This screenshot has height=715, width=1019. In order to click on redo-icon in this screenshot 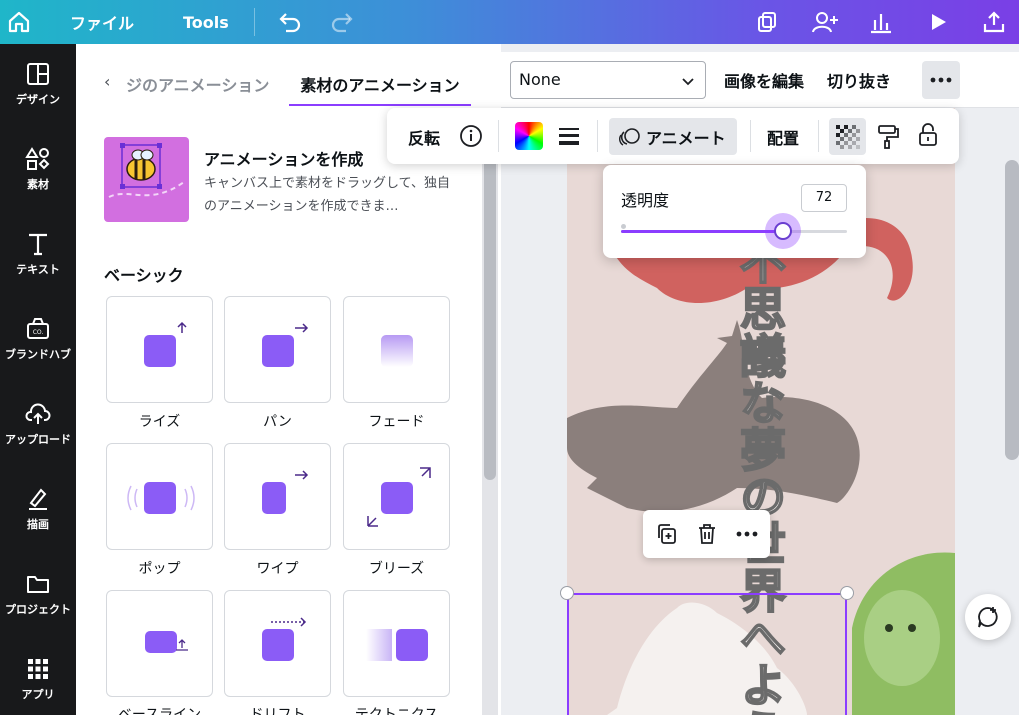, I will do `click(342, 23)`.